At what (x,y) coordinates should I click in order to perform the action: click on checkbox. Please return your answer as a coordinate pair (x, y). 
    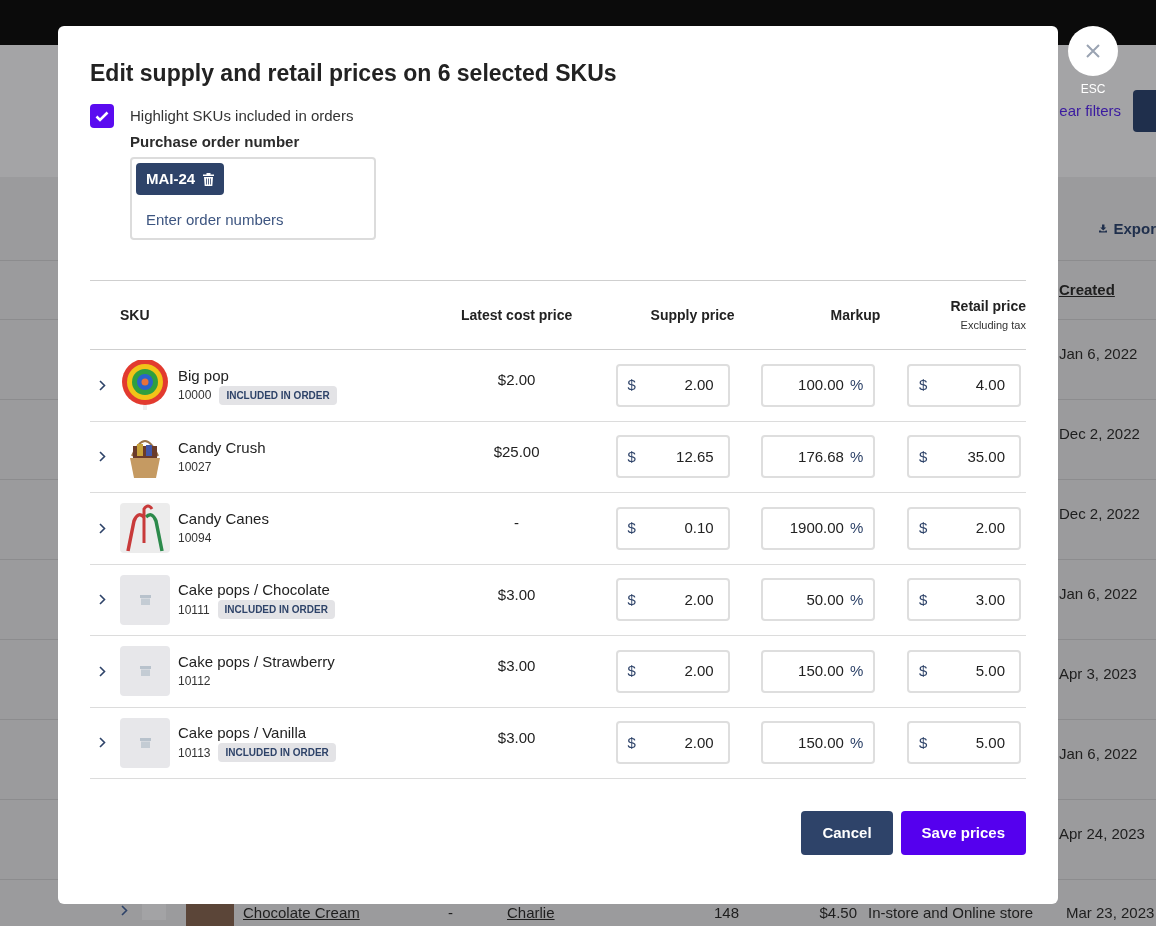
    Looking at the image, I should click on (102, 116).